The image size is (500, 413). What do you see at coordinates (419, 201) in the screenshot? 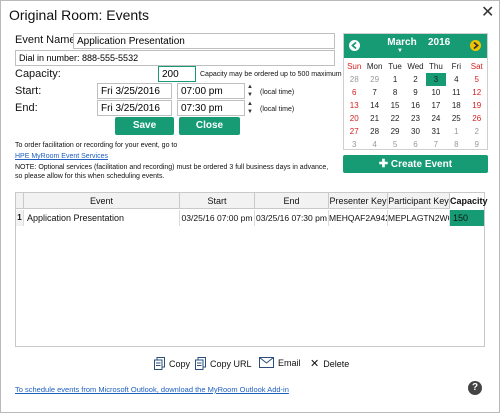
I see `column-header-participant-key: Participant Key` at bounding box center [419, 201].